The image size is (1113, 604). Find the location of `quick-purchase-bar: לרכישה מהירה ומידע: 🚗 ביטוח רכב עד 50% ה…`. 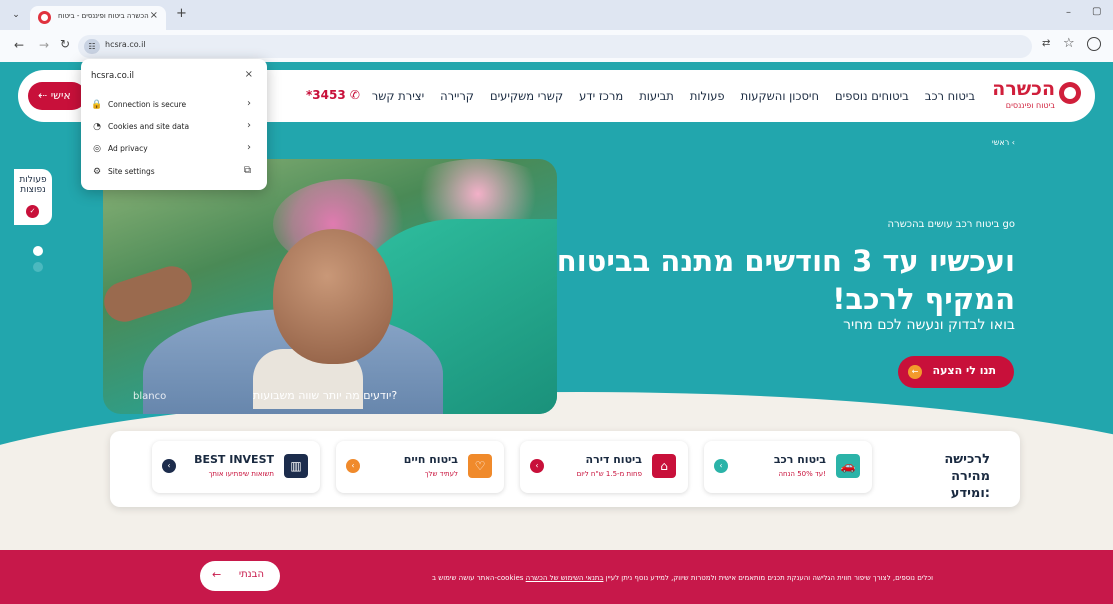

quick-purchase-bar: לרכישה מהירה ומידע: 🚗 ביטוח רכב עד 50% ה… is located at coordinates (565, 469).